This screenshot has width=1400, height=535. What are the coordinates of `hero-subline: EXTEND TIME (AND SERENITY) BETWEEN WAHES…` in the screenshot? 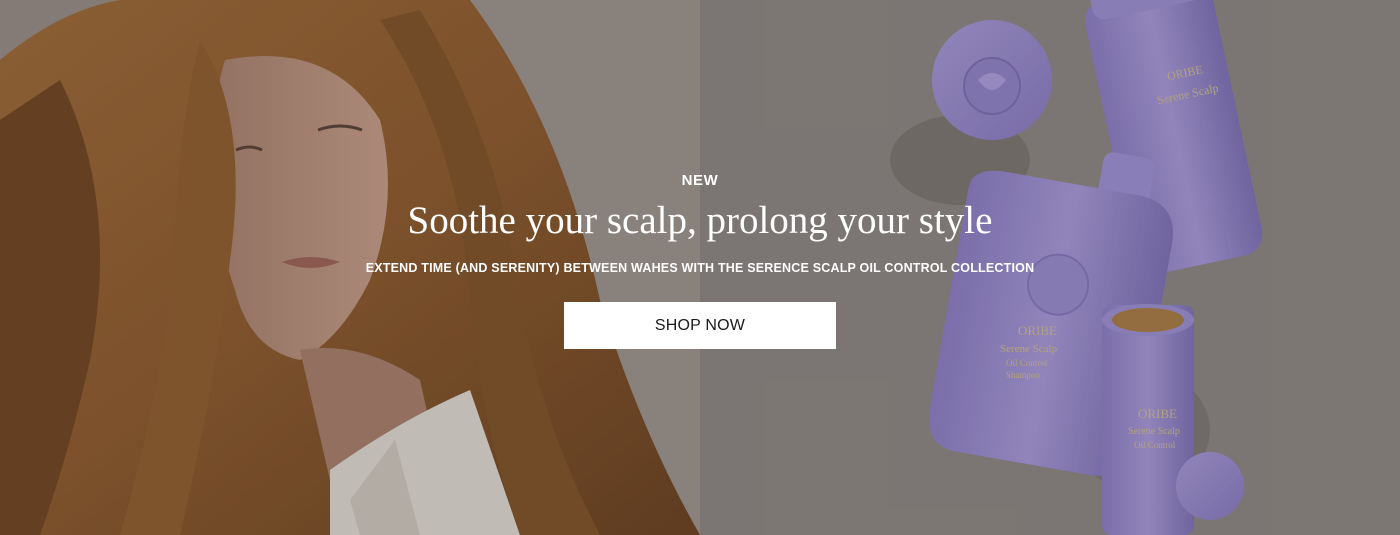 It's located at (700, 268).